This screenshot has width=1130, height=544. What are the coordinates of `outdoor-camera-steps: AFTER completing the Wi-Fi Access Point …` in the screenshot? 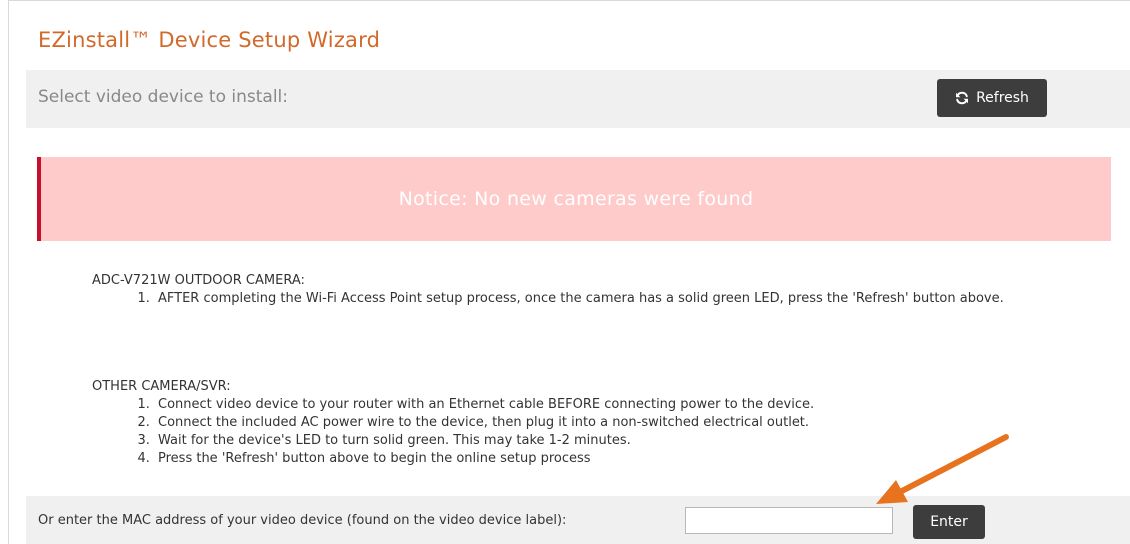 It's located at (602, 299).